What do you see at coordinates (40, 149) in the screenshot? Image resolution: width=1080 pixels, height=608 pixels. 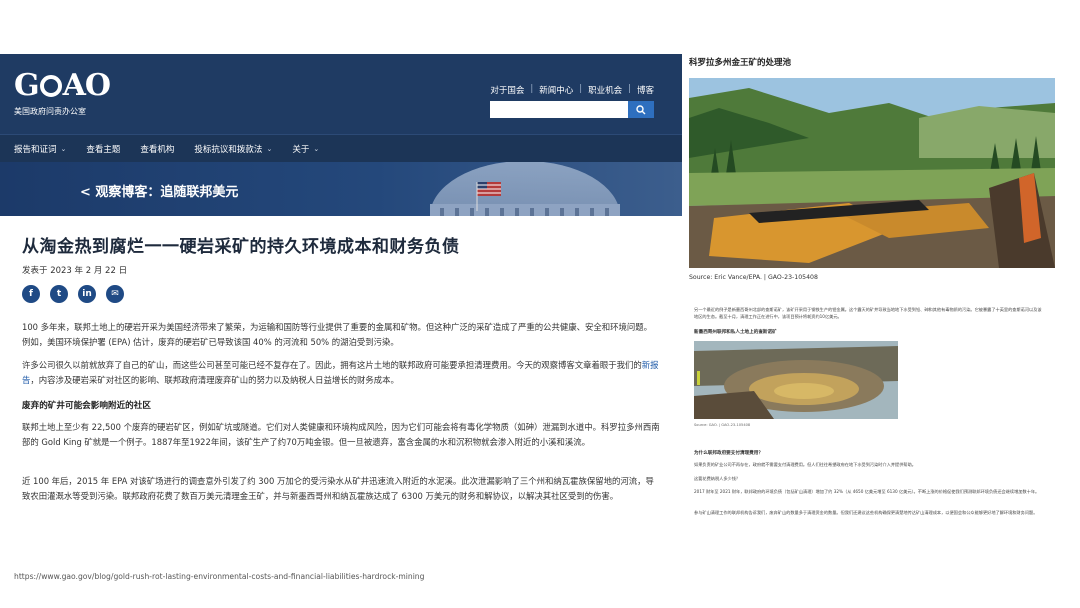 I see `nav-reports: 报告和证词 ⌄` at bounding box center [40, 149].